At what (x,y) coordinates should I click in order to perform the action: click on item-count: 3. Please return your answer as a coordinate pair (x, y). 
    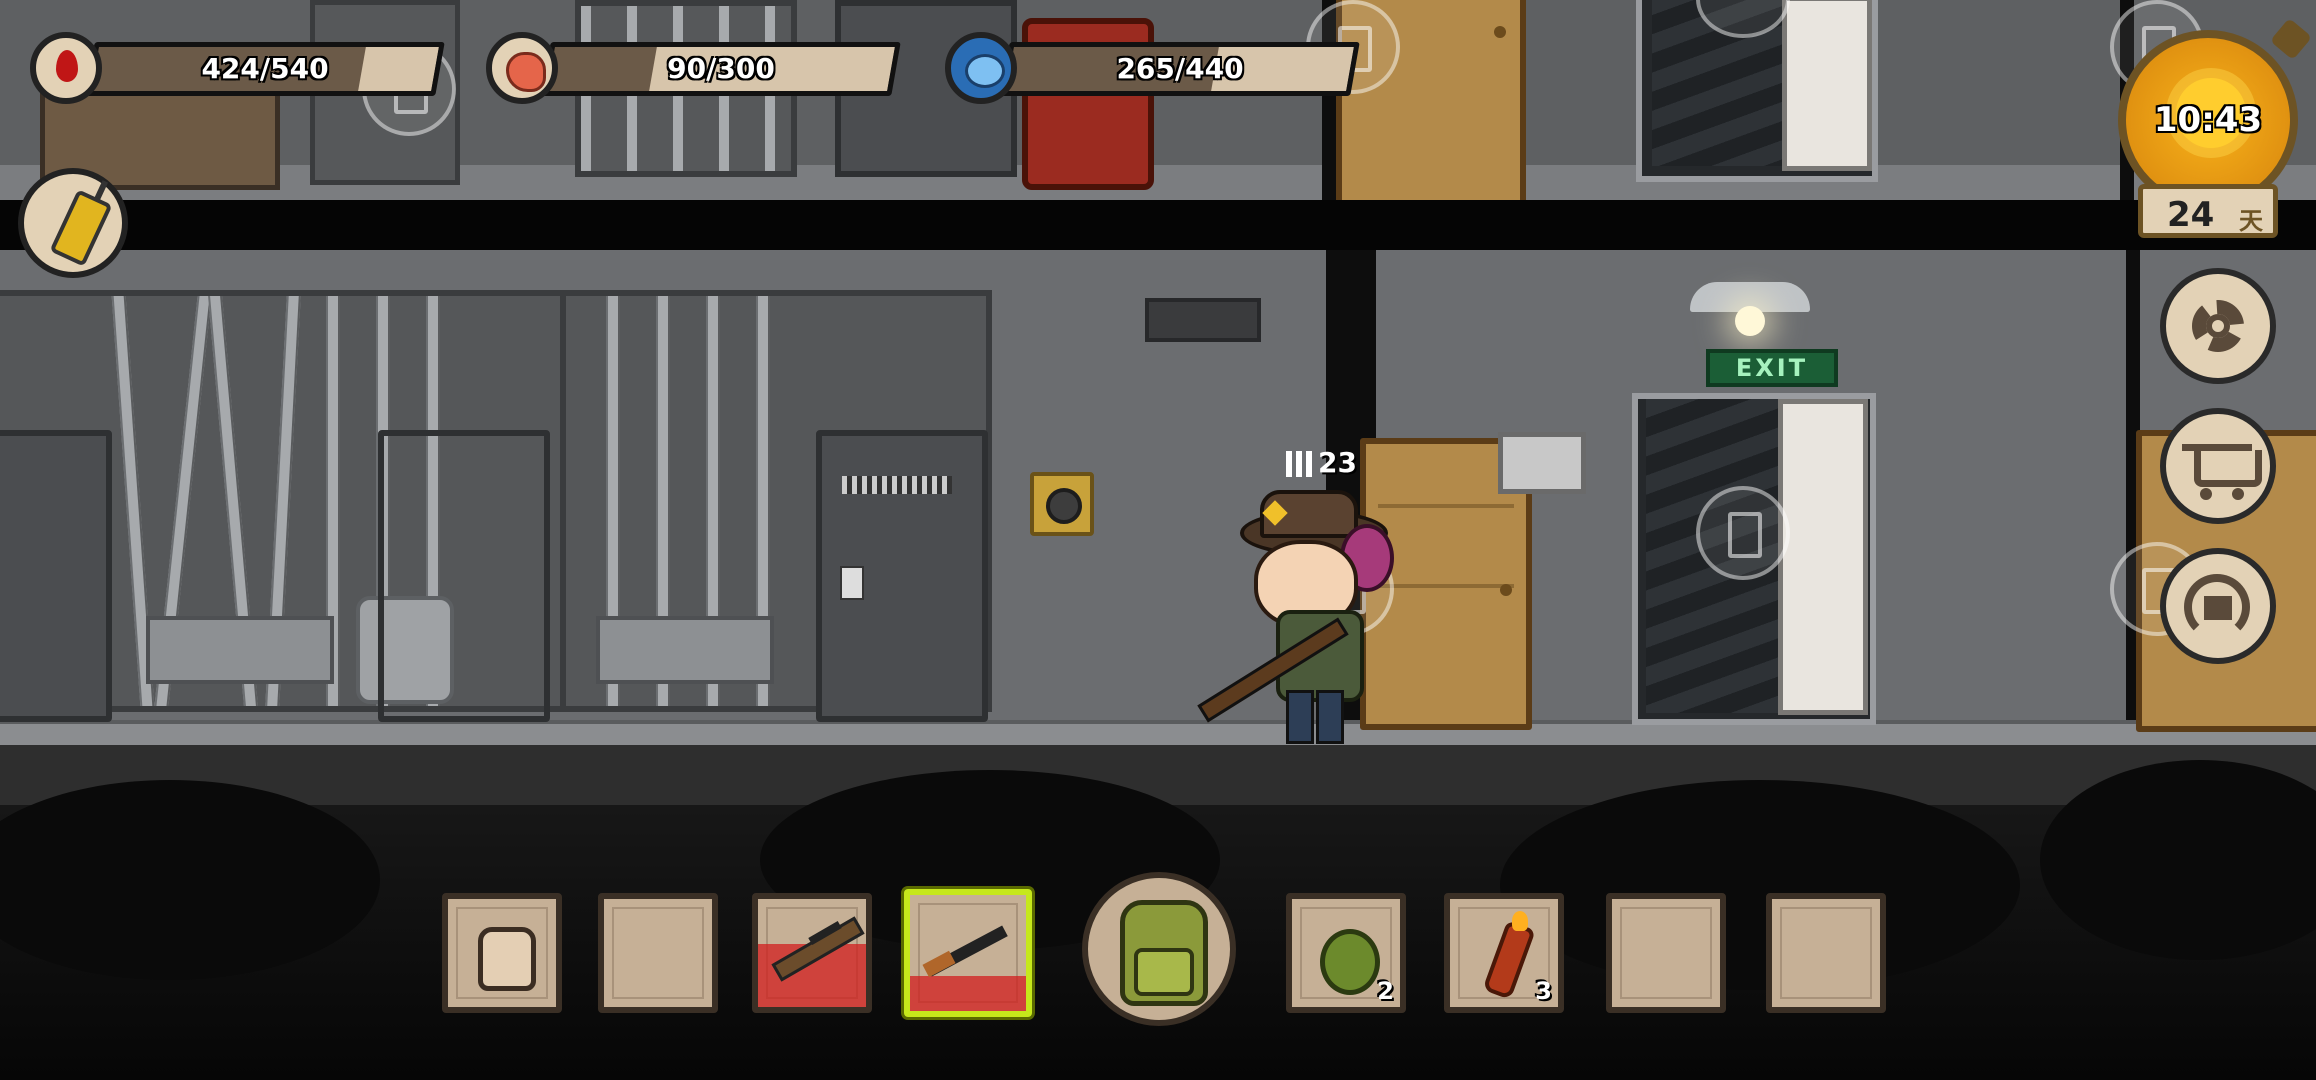
    Looking at the image, I should click on (1543, 991).